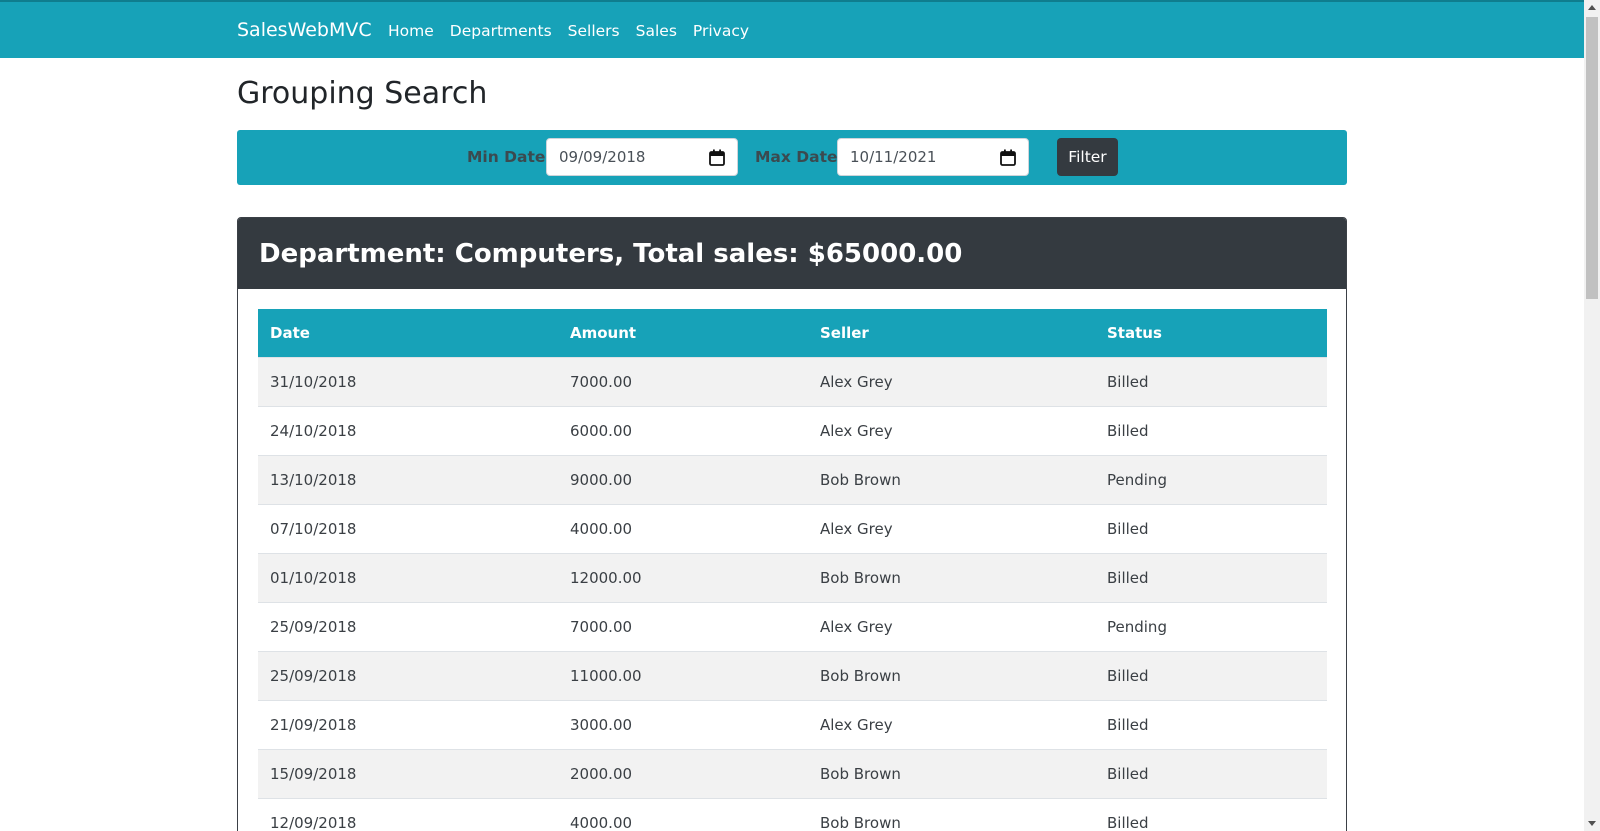 The image size is (1600, 831). I want to click on table-row: 12/09/2018 4000.00 Bob Brown Billed, so click(792, 814).